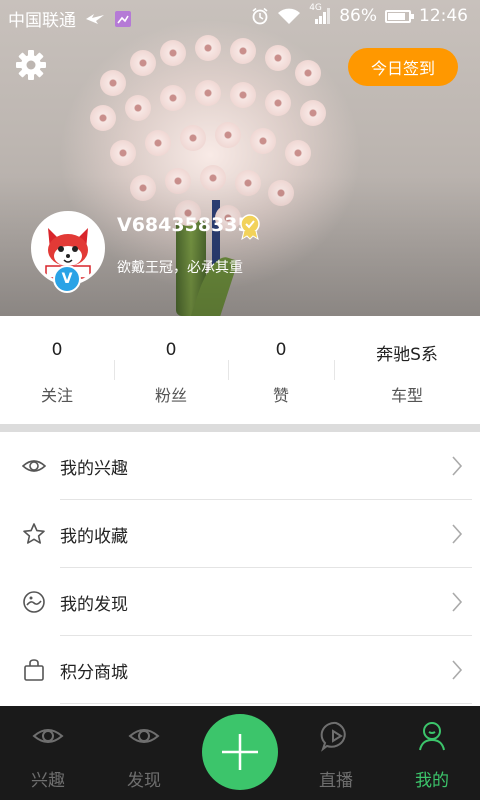 Image resolution: width=480 pixels, height=800 pixels. I want to click on create-post-button, so click(240, 752).